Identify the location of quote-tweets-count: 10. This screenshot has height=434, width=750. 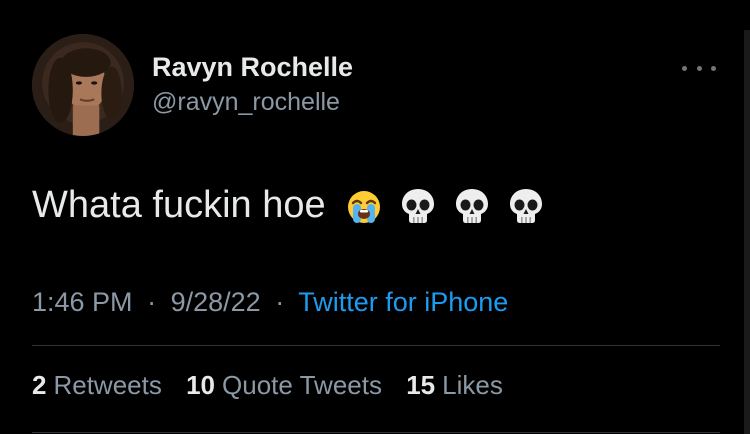
(201, 385).